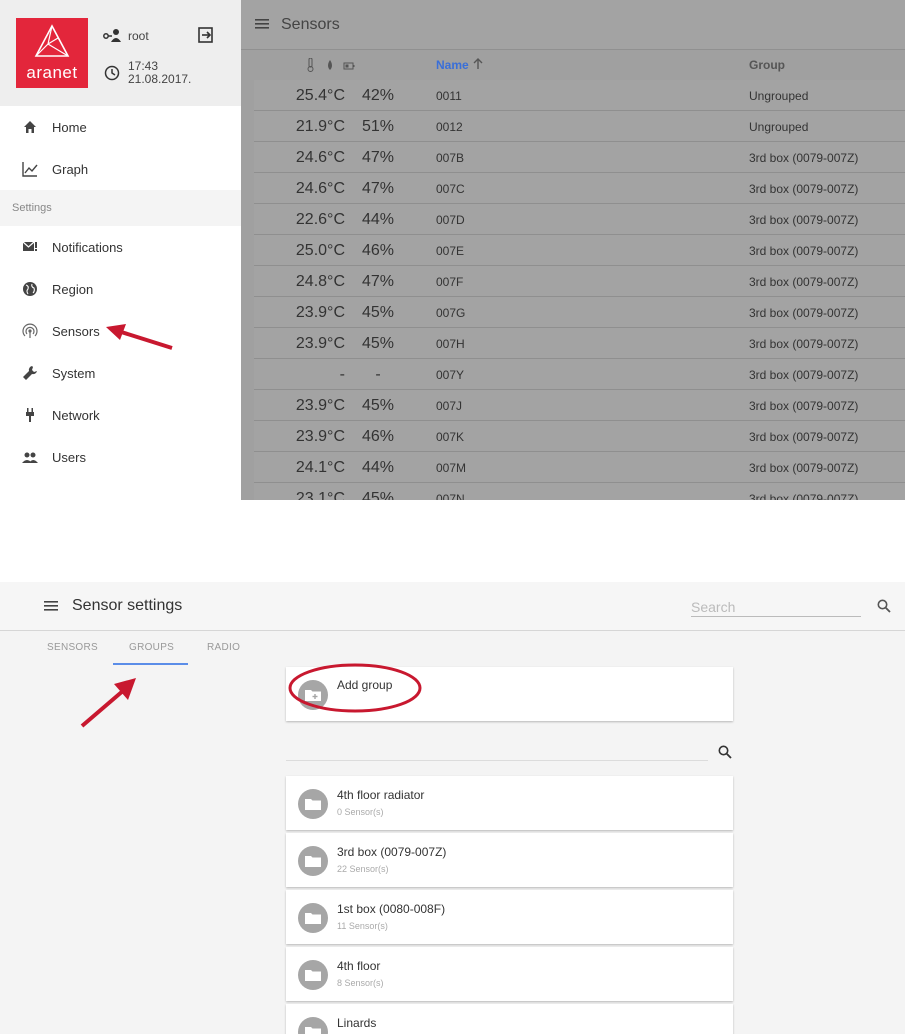  I want to click on sidebar-item-label: Users, so click(69, 457).